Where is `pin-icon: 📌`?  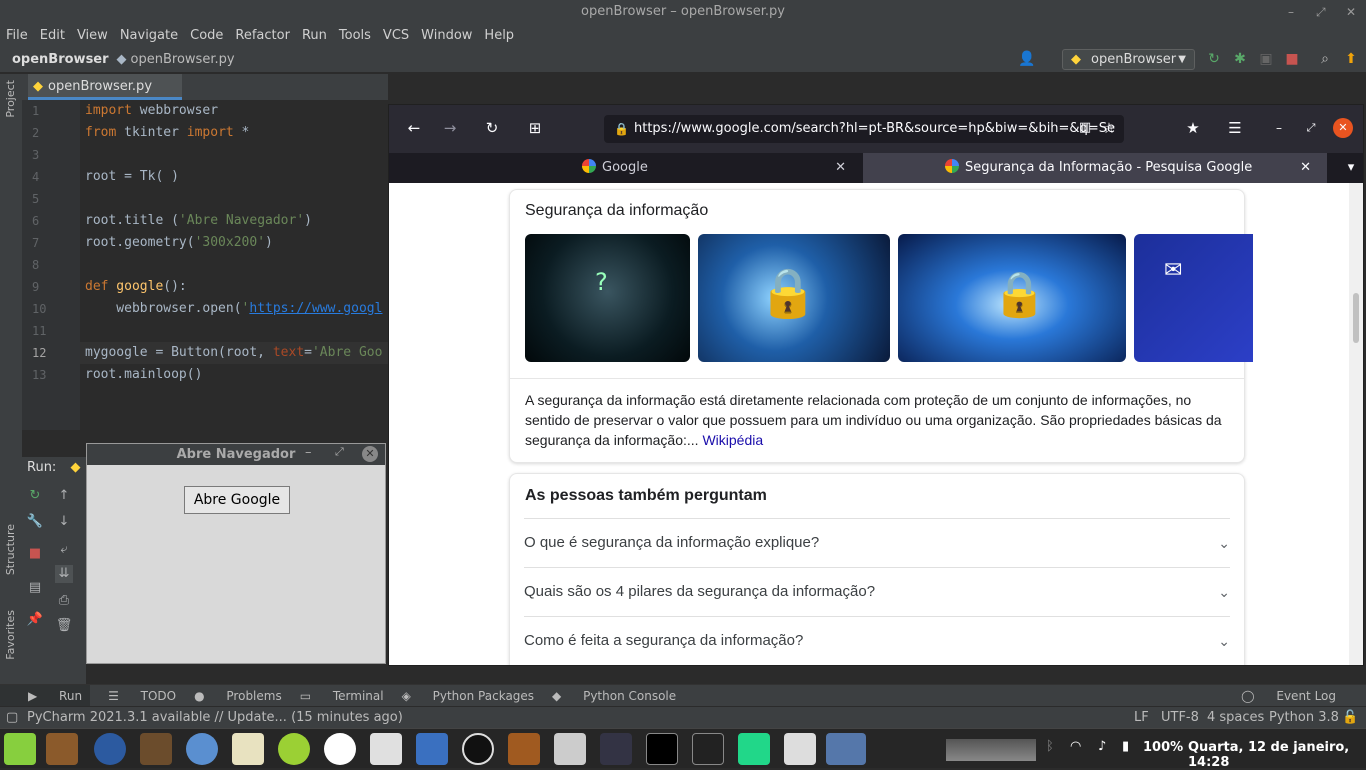
pin-icon: 📌 is located at coordinates (35, 620).